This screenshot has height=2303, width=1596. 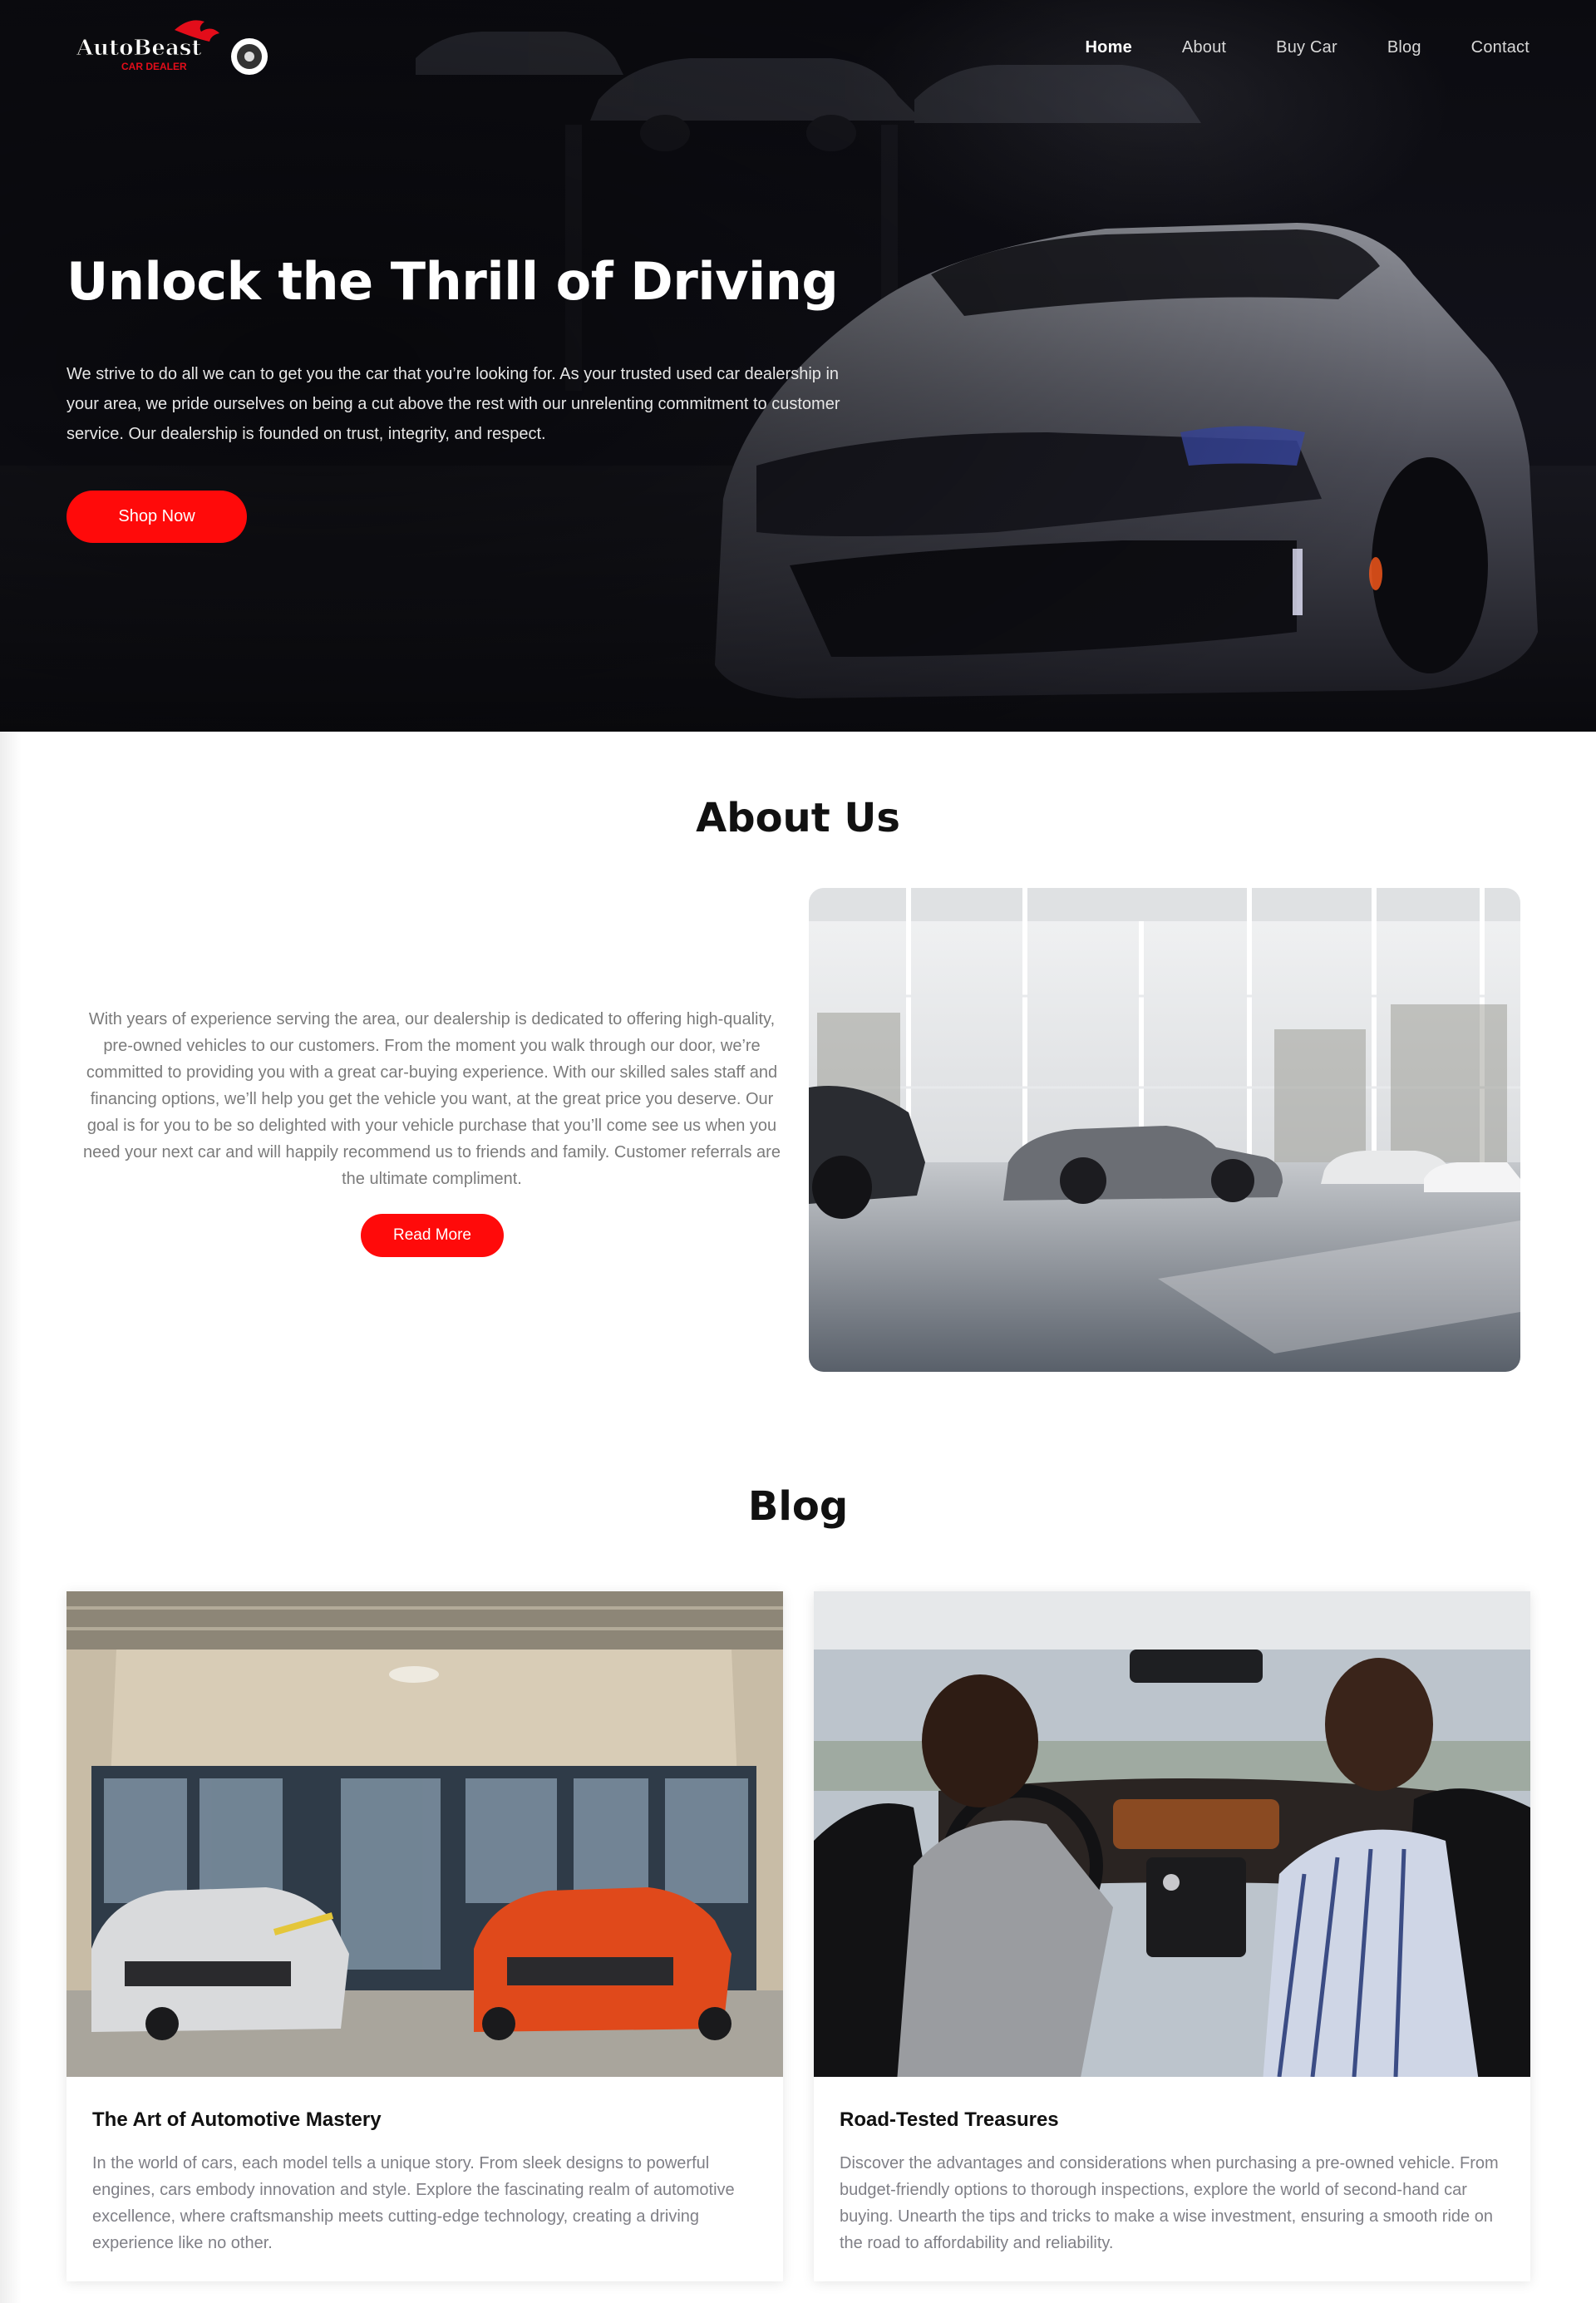 What do you see at coordinates (452, 281) in the screenshot?
I see `hero-title: Unlock the Thrill of Driving` at bounding box center [452, 281].